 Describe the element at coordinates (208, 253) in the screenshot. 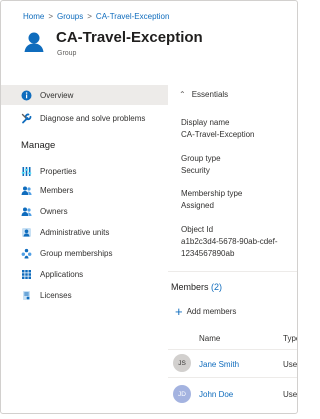

I see `object-id-value-line2: 1234567890ab` at that location.